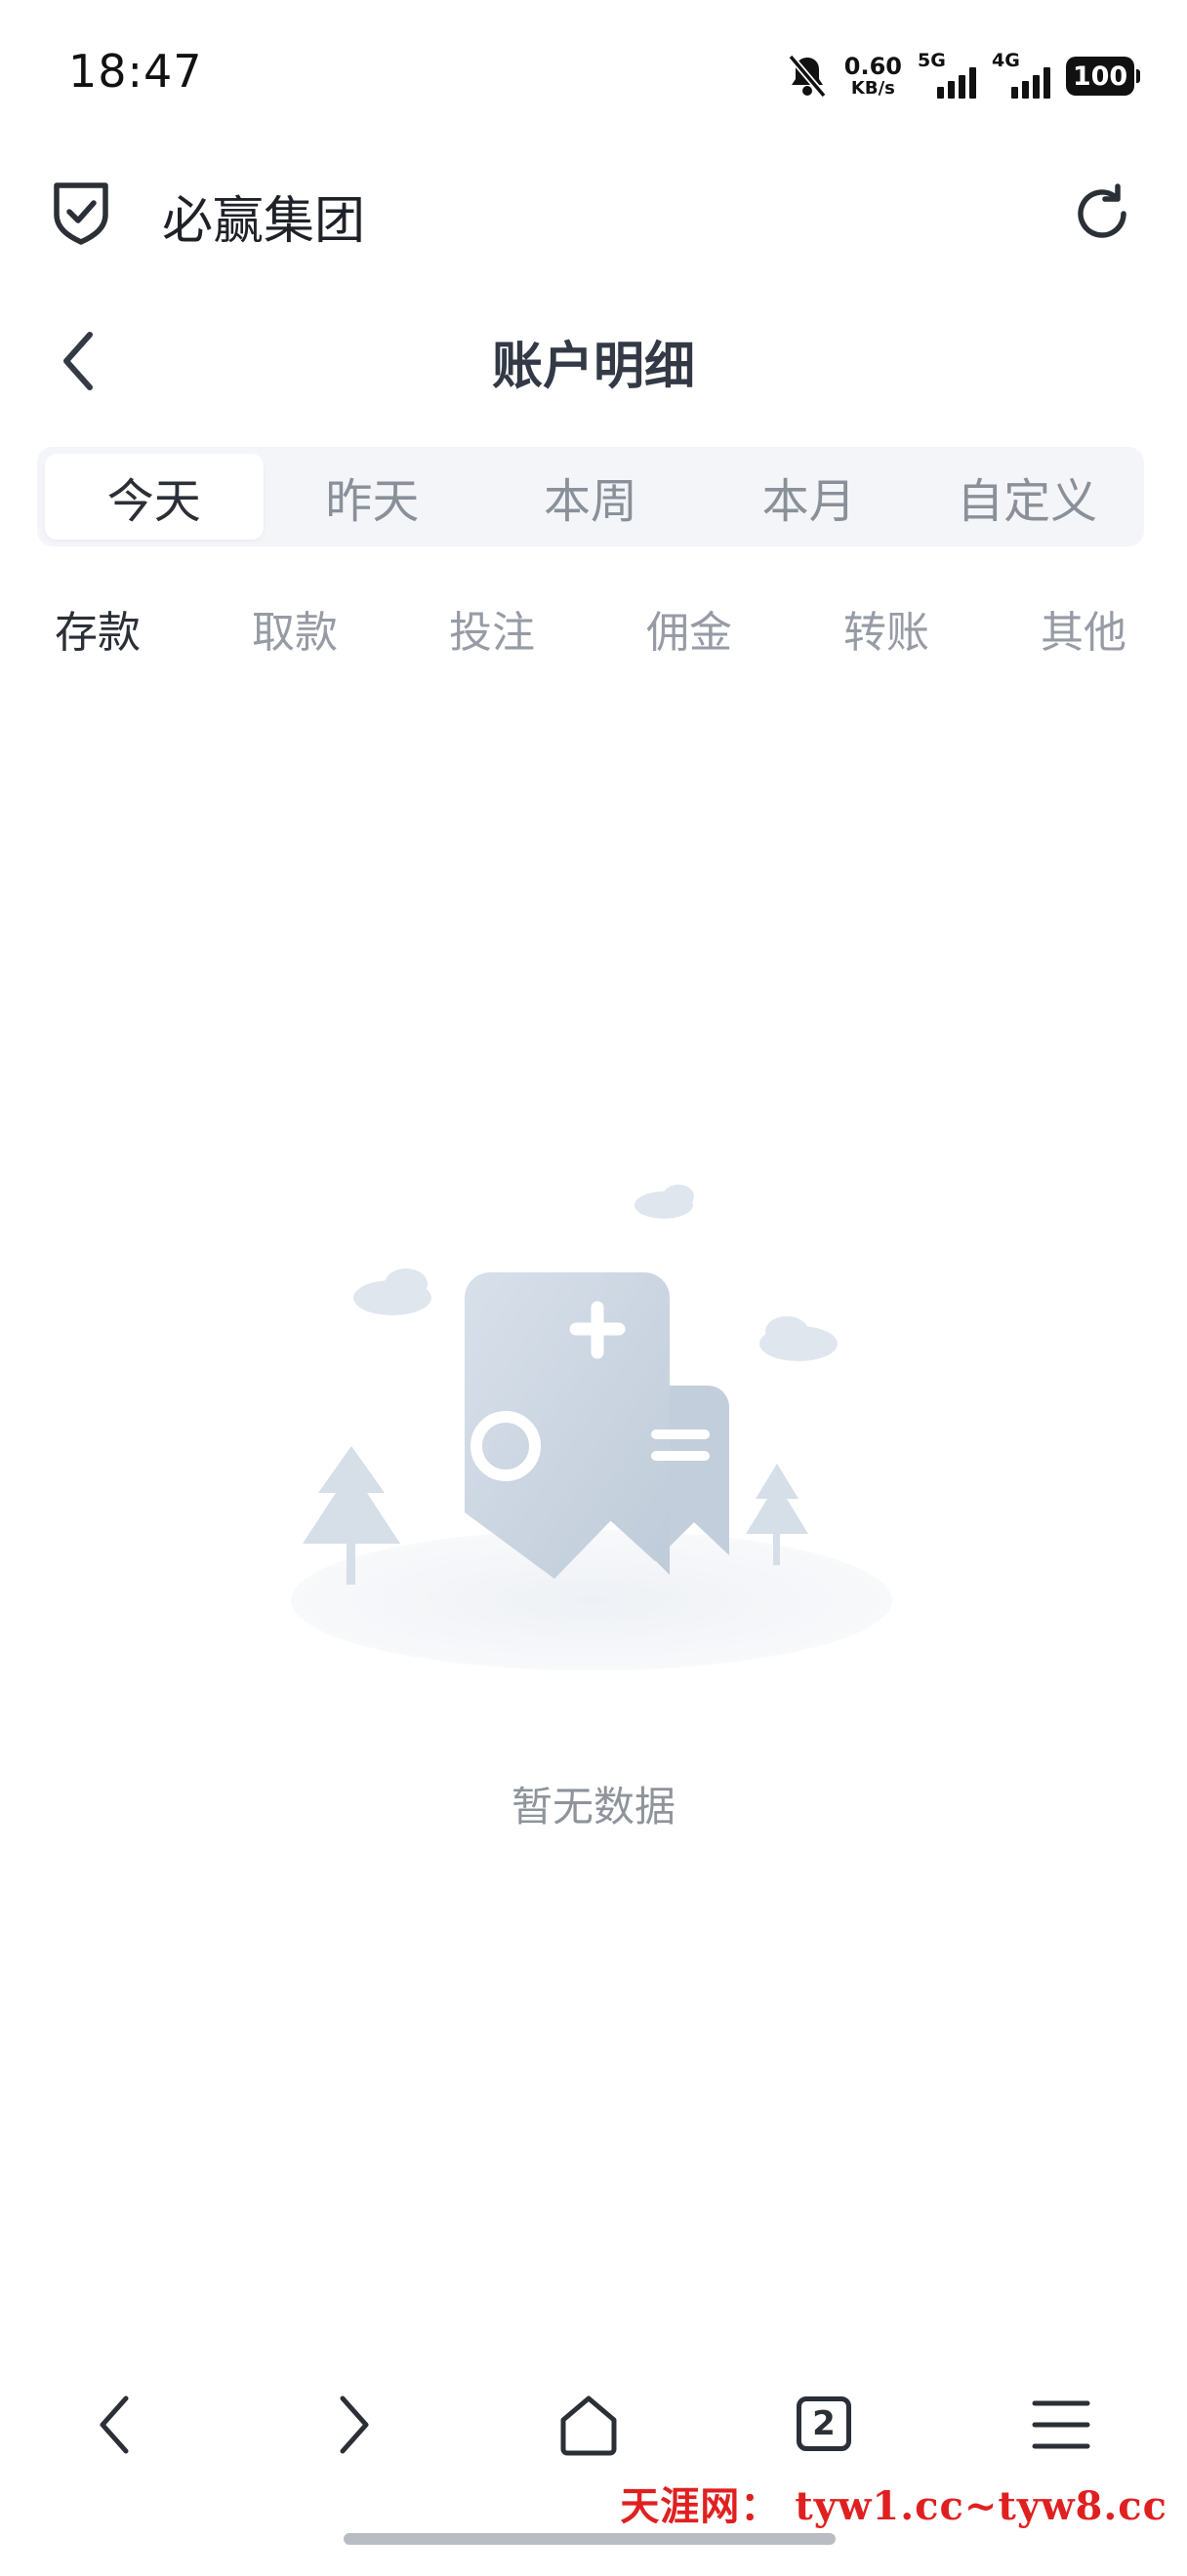 This screenshot has height=2576, width=1187. I want to click on net-speed: 0.60 KB/s, so click(873, 76).